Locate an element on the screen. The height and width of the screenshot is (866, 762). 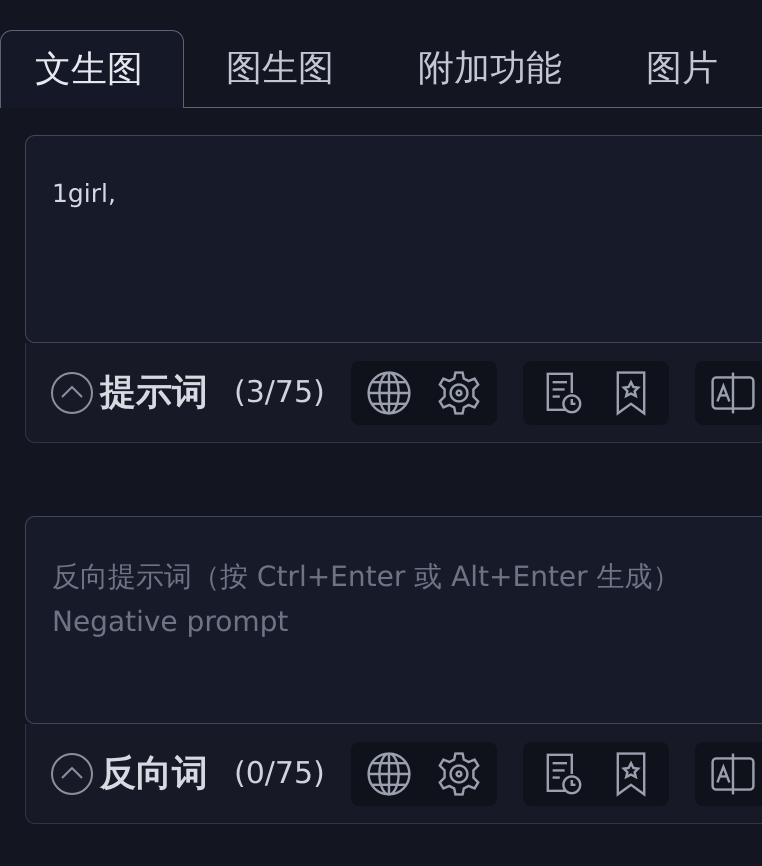
tab: 图生图 is located at coordinates (280, 69).